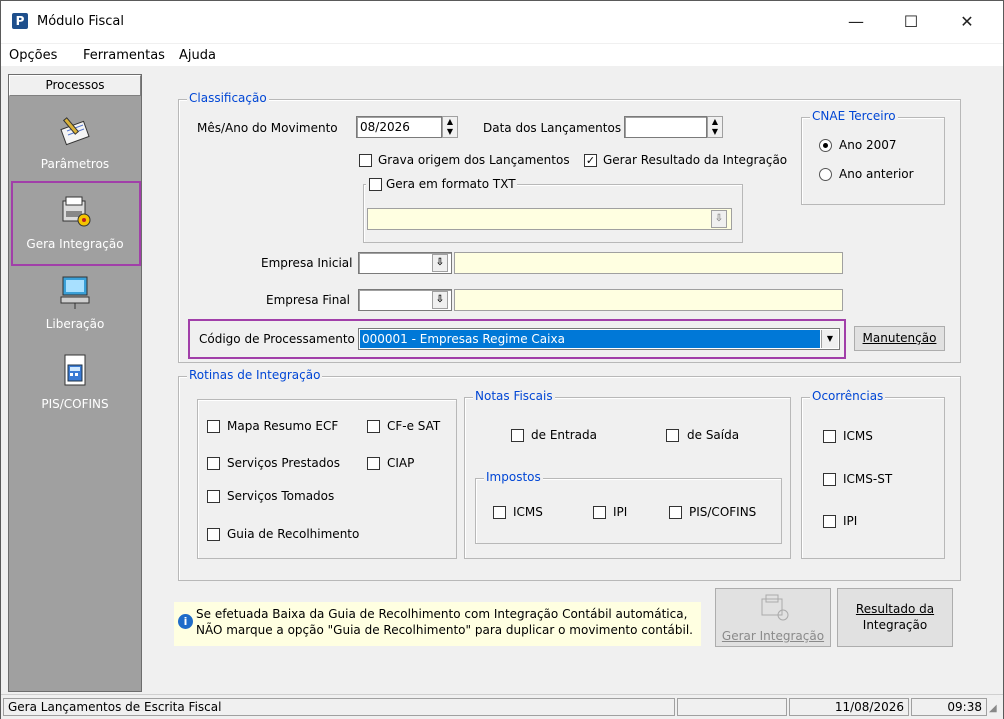  Describe the element at coordinates (213, 534) in the screenshot. I see `guia-recolhimento-checkbox` at that location.